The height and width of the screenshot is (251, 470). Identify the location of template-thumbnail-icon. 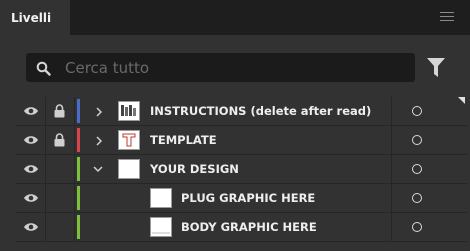
(129, 140).